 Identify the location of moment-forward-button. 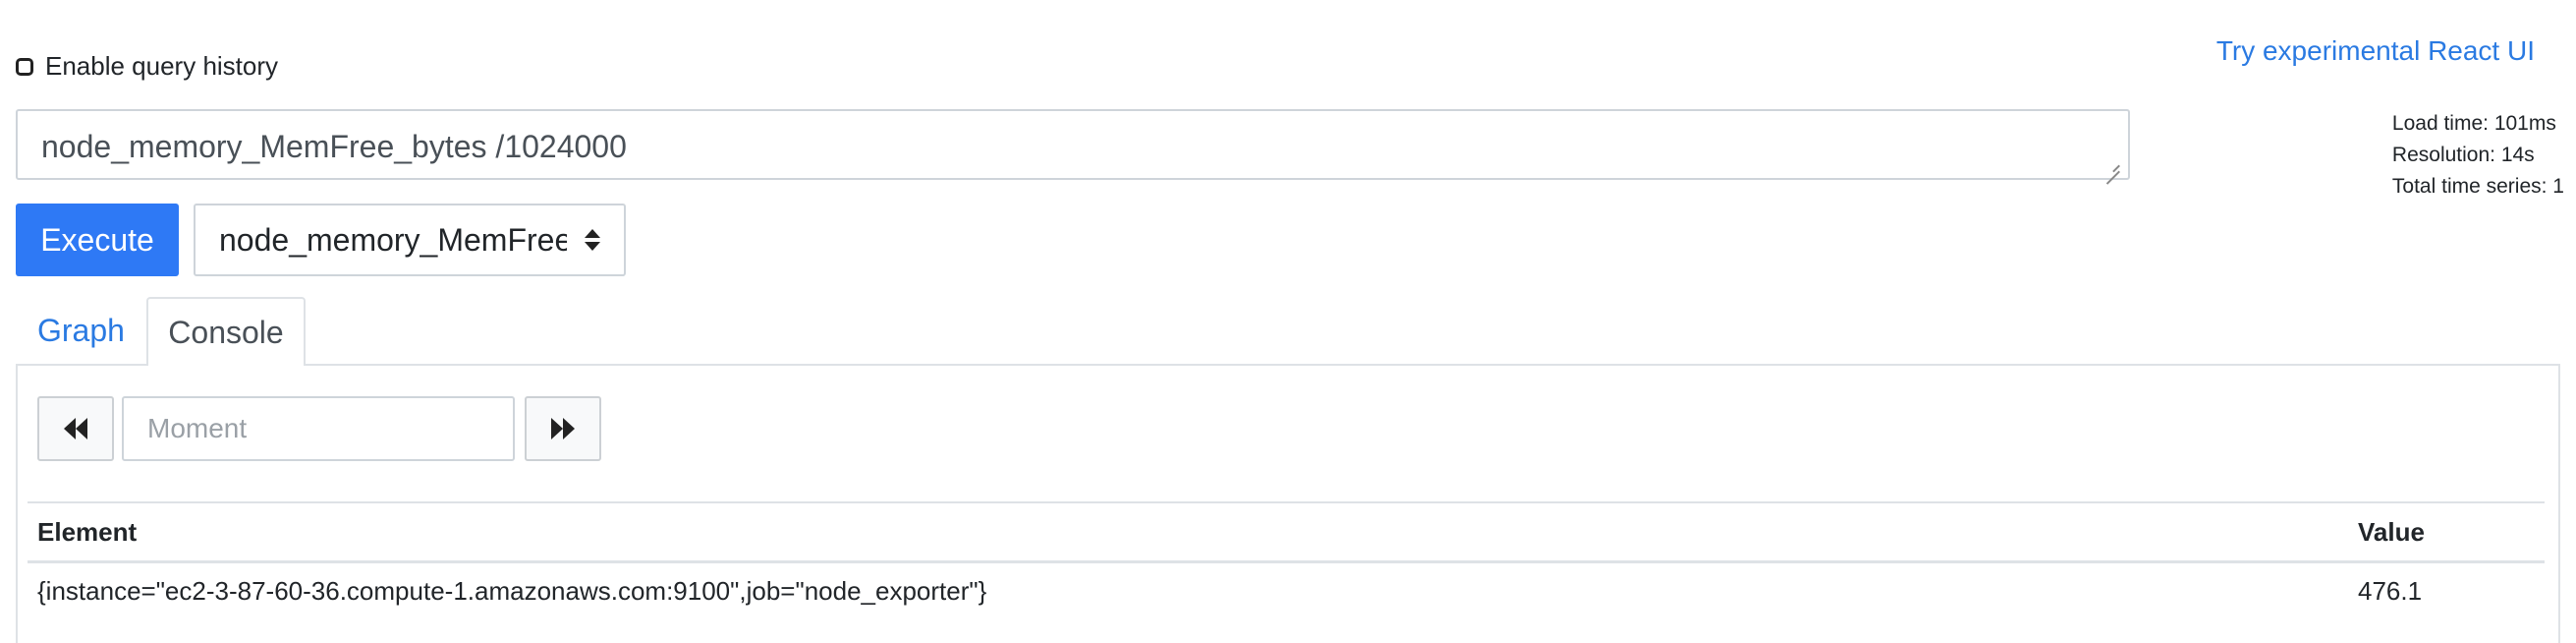
(563, 428).